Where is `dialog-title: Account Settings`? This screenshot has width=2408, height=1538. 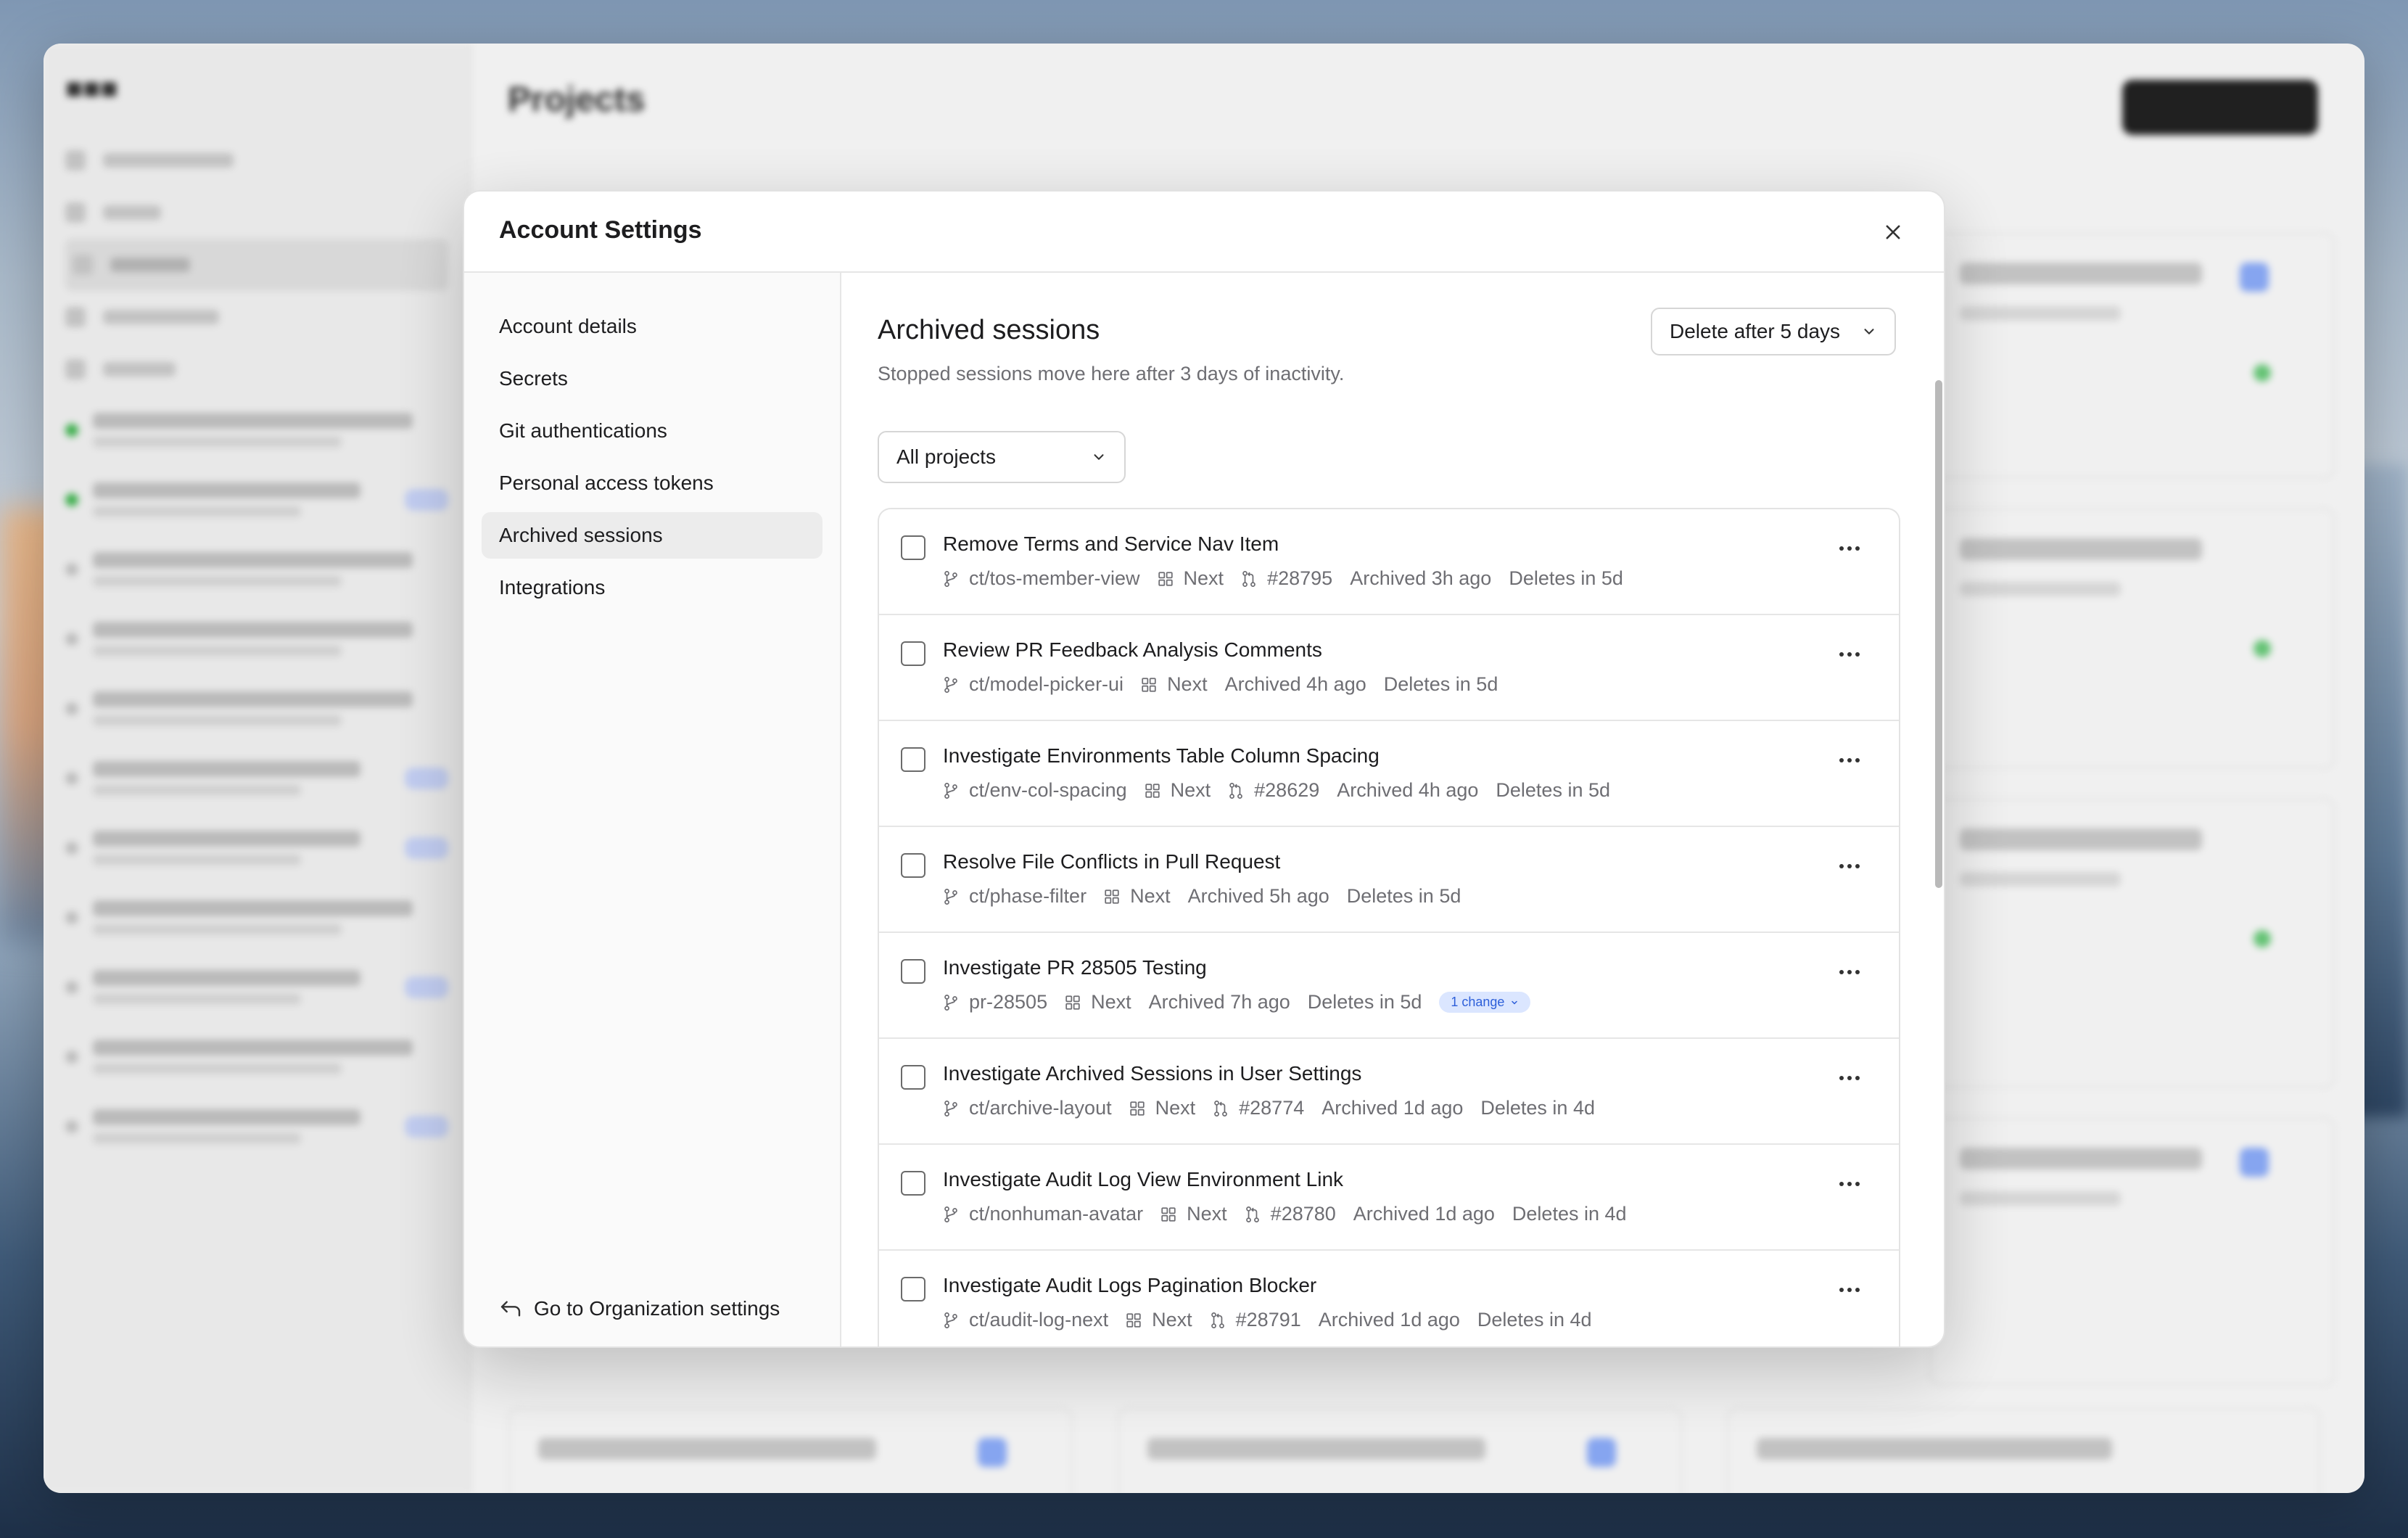
dialog-title: Account Settings is located at coordinates (600, 230).